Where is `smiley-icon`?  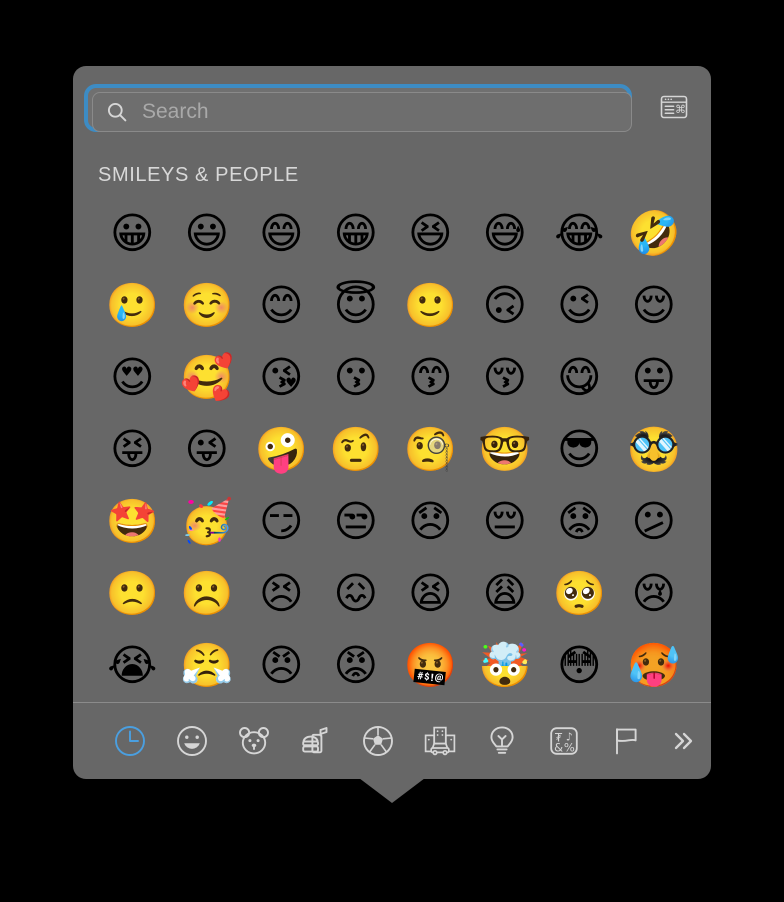
smiley-icon is located at coordinates (192, 741).